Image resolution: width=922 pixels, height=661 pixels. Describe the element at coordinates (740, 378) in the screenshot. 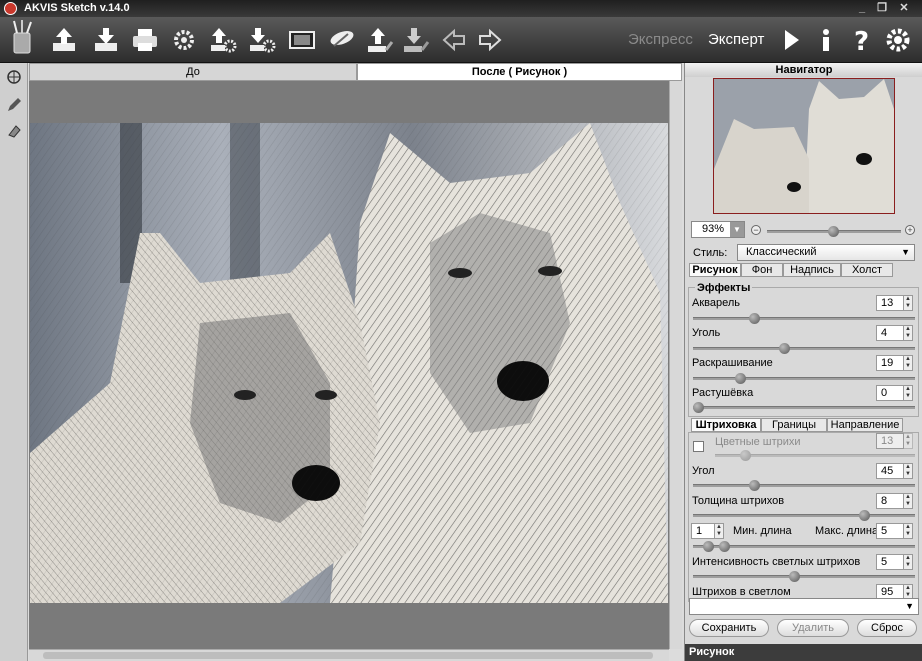

I see `coloring-slider-knob` at that location.